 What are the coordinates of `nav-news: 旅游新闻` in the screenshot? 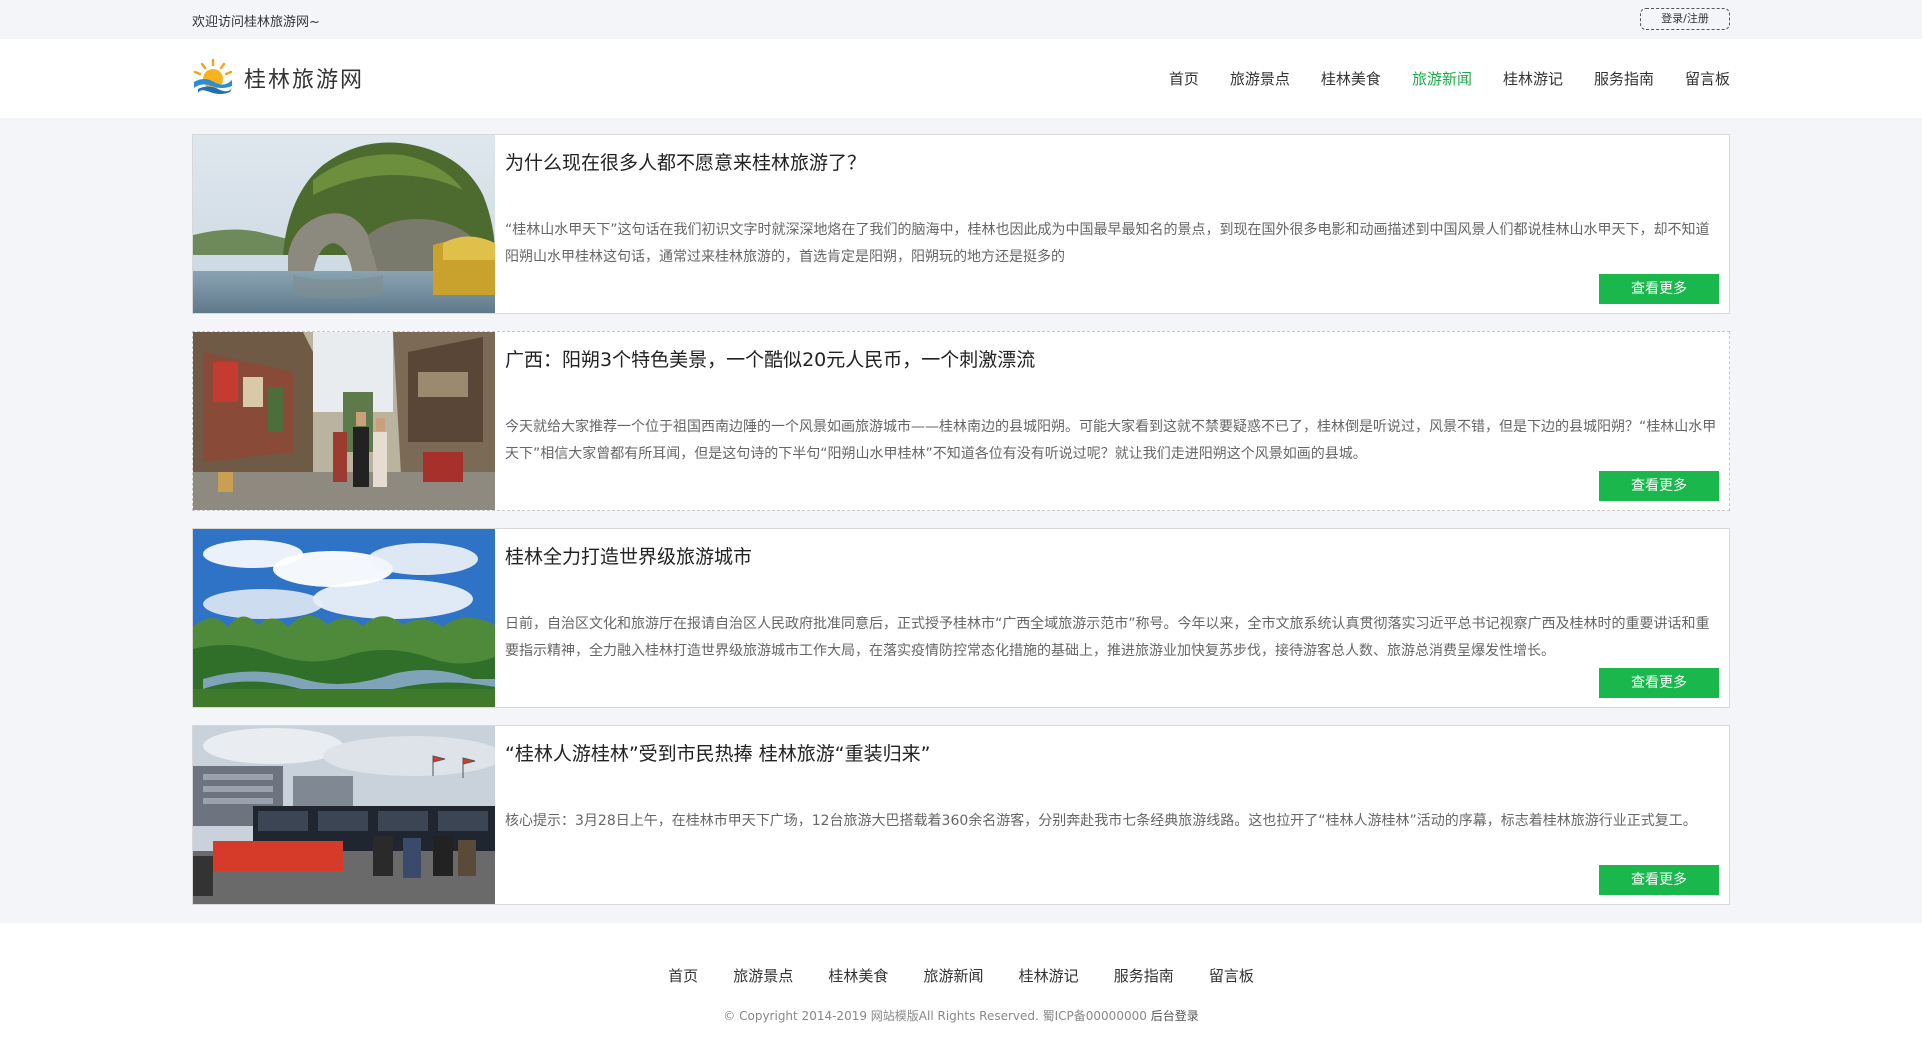 It's located at (1442, 78).